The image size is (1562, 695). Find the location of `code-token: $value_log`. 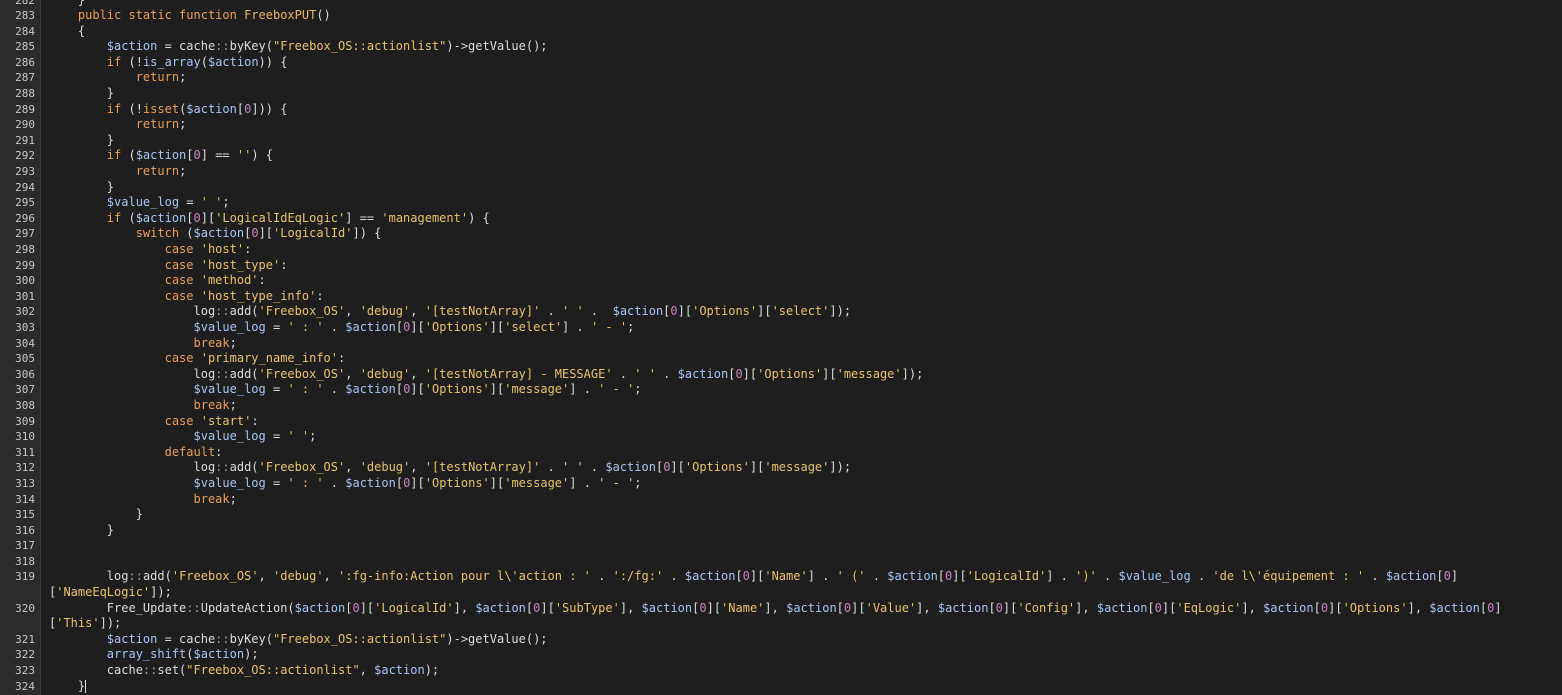

code-token: $value_log is located at coordinates (229, 436).